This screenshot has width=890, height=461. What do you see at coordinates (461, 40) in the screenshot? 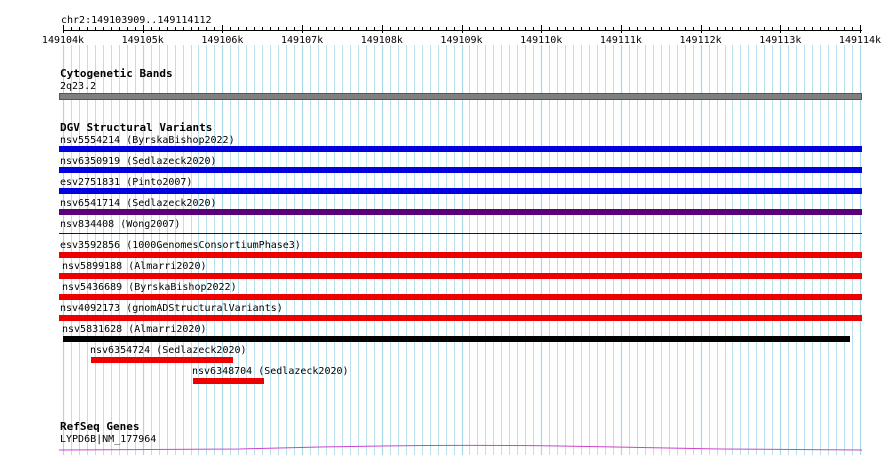
I see `ruler-tick-label: 149109k` at bounding box center [461, 40].